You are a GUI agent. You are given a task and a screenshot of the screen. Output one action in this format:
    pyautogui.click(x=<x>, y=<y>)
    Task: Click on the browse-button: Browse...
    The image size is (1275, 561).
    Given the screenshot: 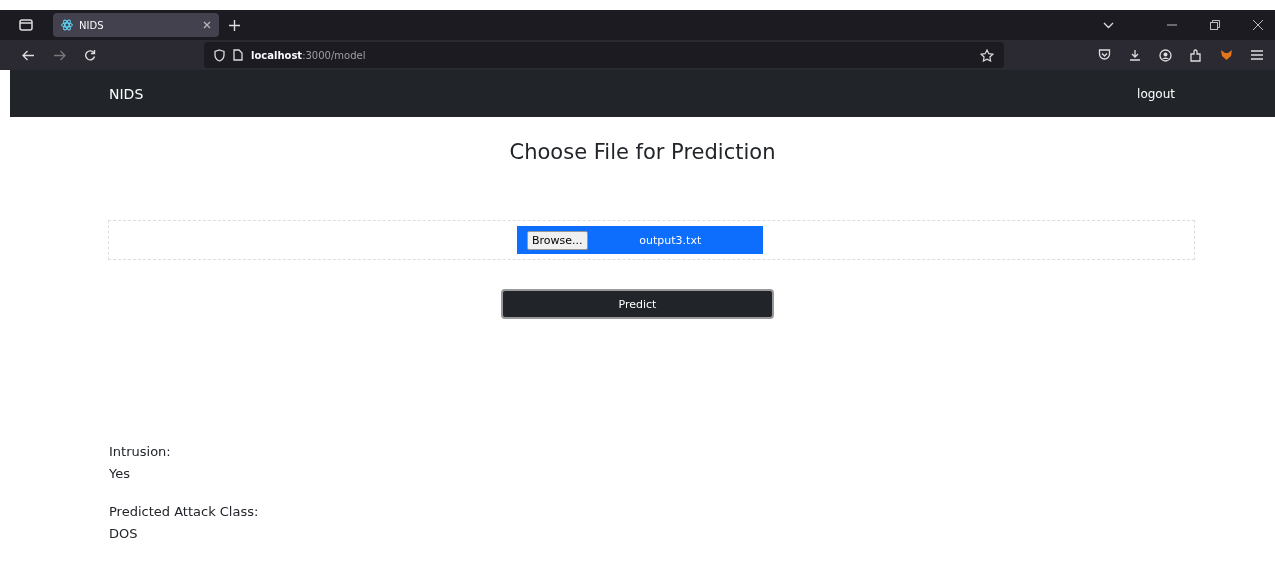 What is the action you would take?
    pyautogui.click(x=557, y=240)
    